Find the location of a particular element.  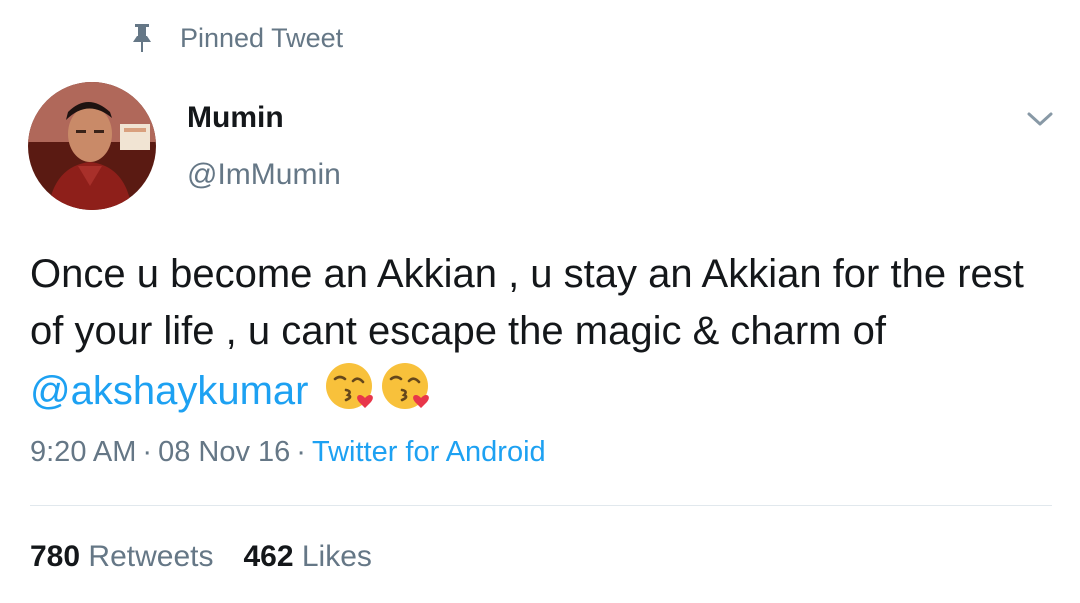

avatar is located at coordinates (92, 146).